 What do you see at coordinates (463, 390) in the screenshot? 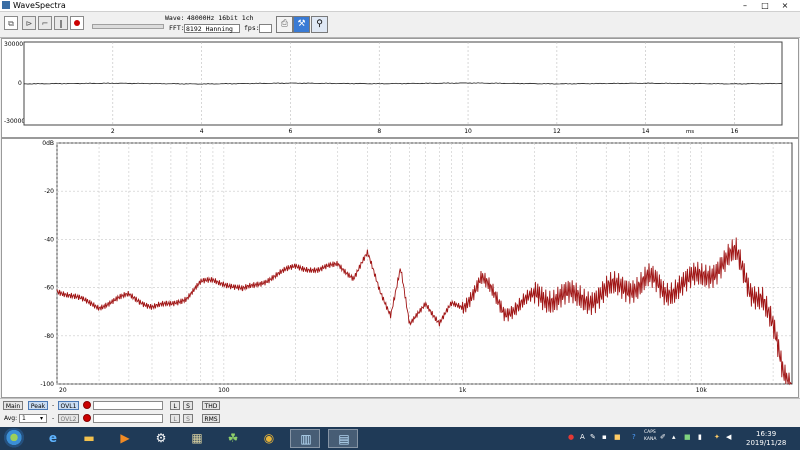
I see `spectrum-x-tick-label: 1k` at bounding box center [463, 390].